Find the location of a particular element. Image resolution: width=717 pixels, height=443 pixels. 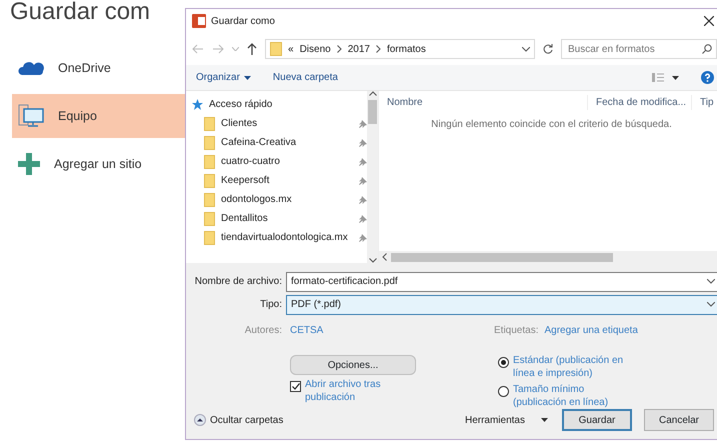

folder-item: odontologos.mx is located at coordinates (285, 199).